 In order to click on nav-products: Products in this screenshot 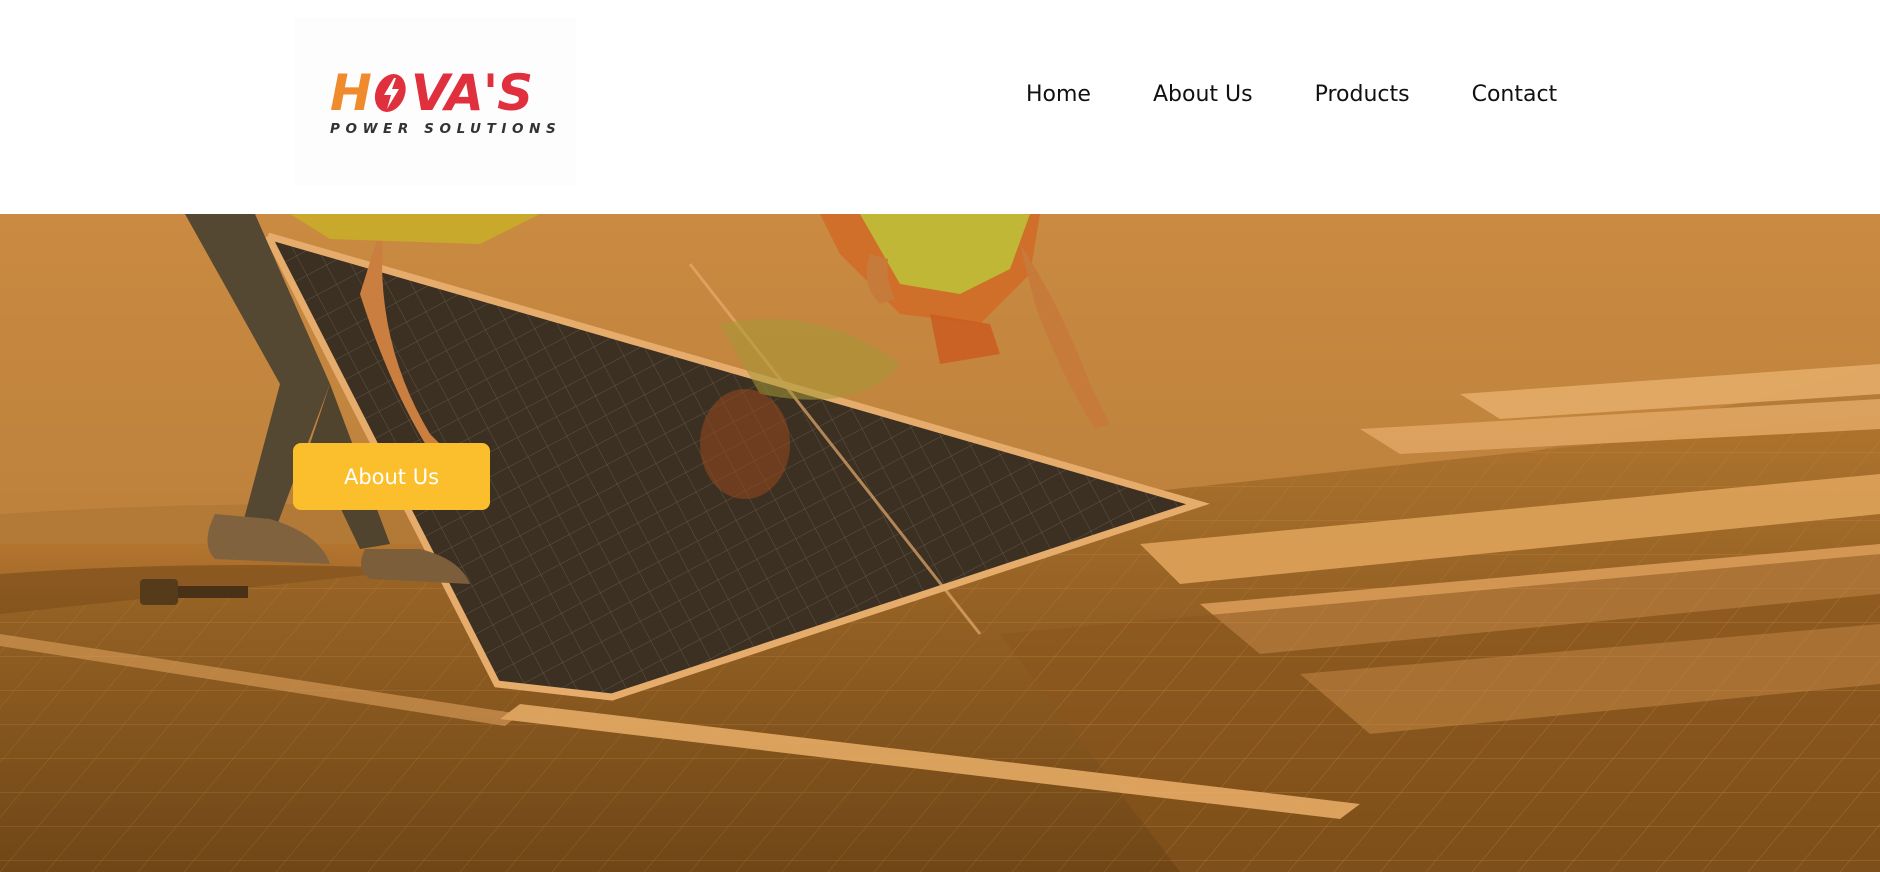, I will do `click(1362, 95)`.